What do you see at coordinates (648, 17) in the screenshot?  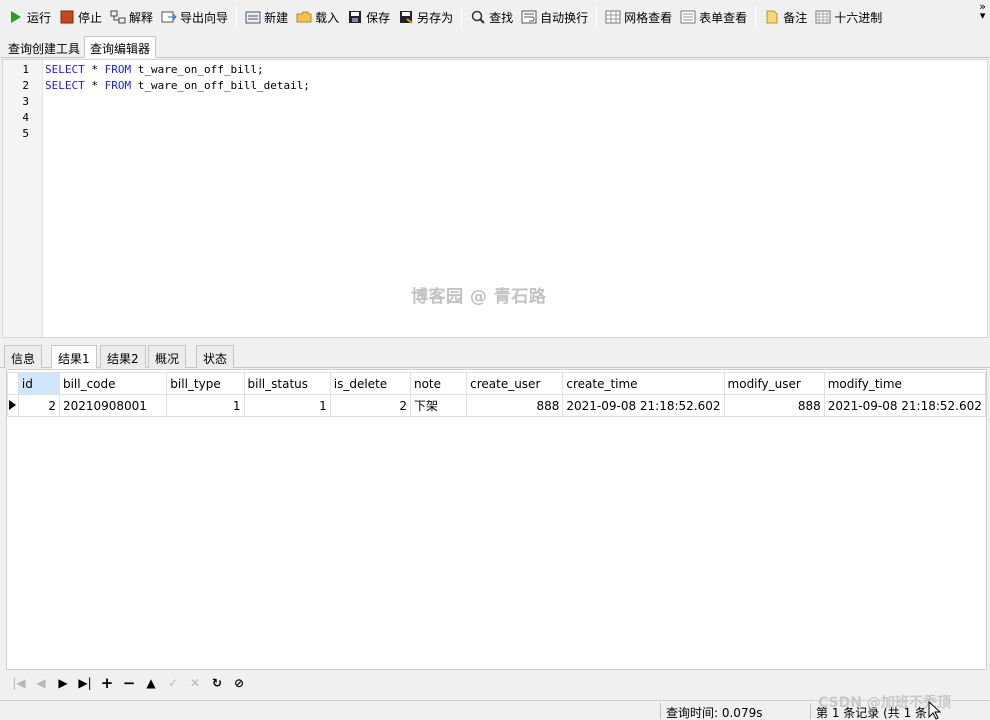 I see `grid-view-label: 网格查看` at bounding box center [648, 17].